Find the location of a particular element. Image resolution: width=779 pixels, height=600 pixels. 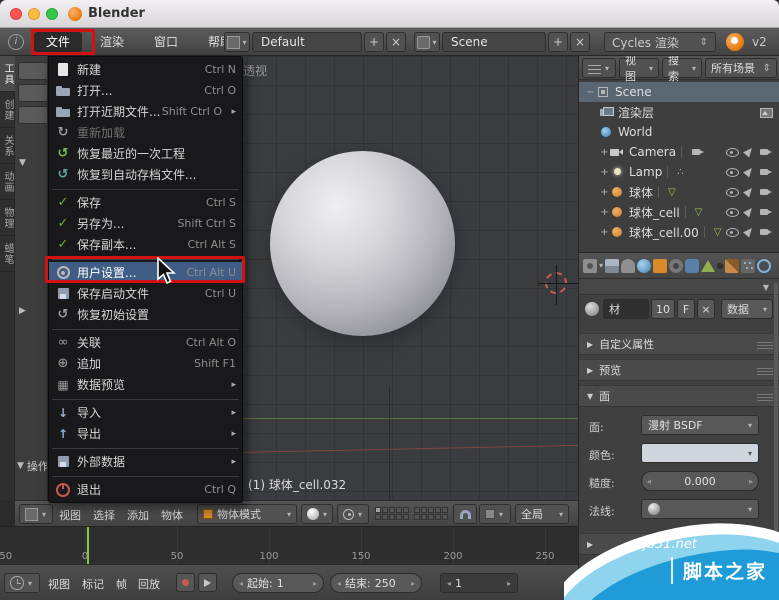

tab-create: 创建 is located at coordinates (7, 110).